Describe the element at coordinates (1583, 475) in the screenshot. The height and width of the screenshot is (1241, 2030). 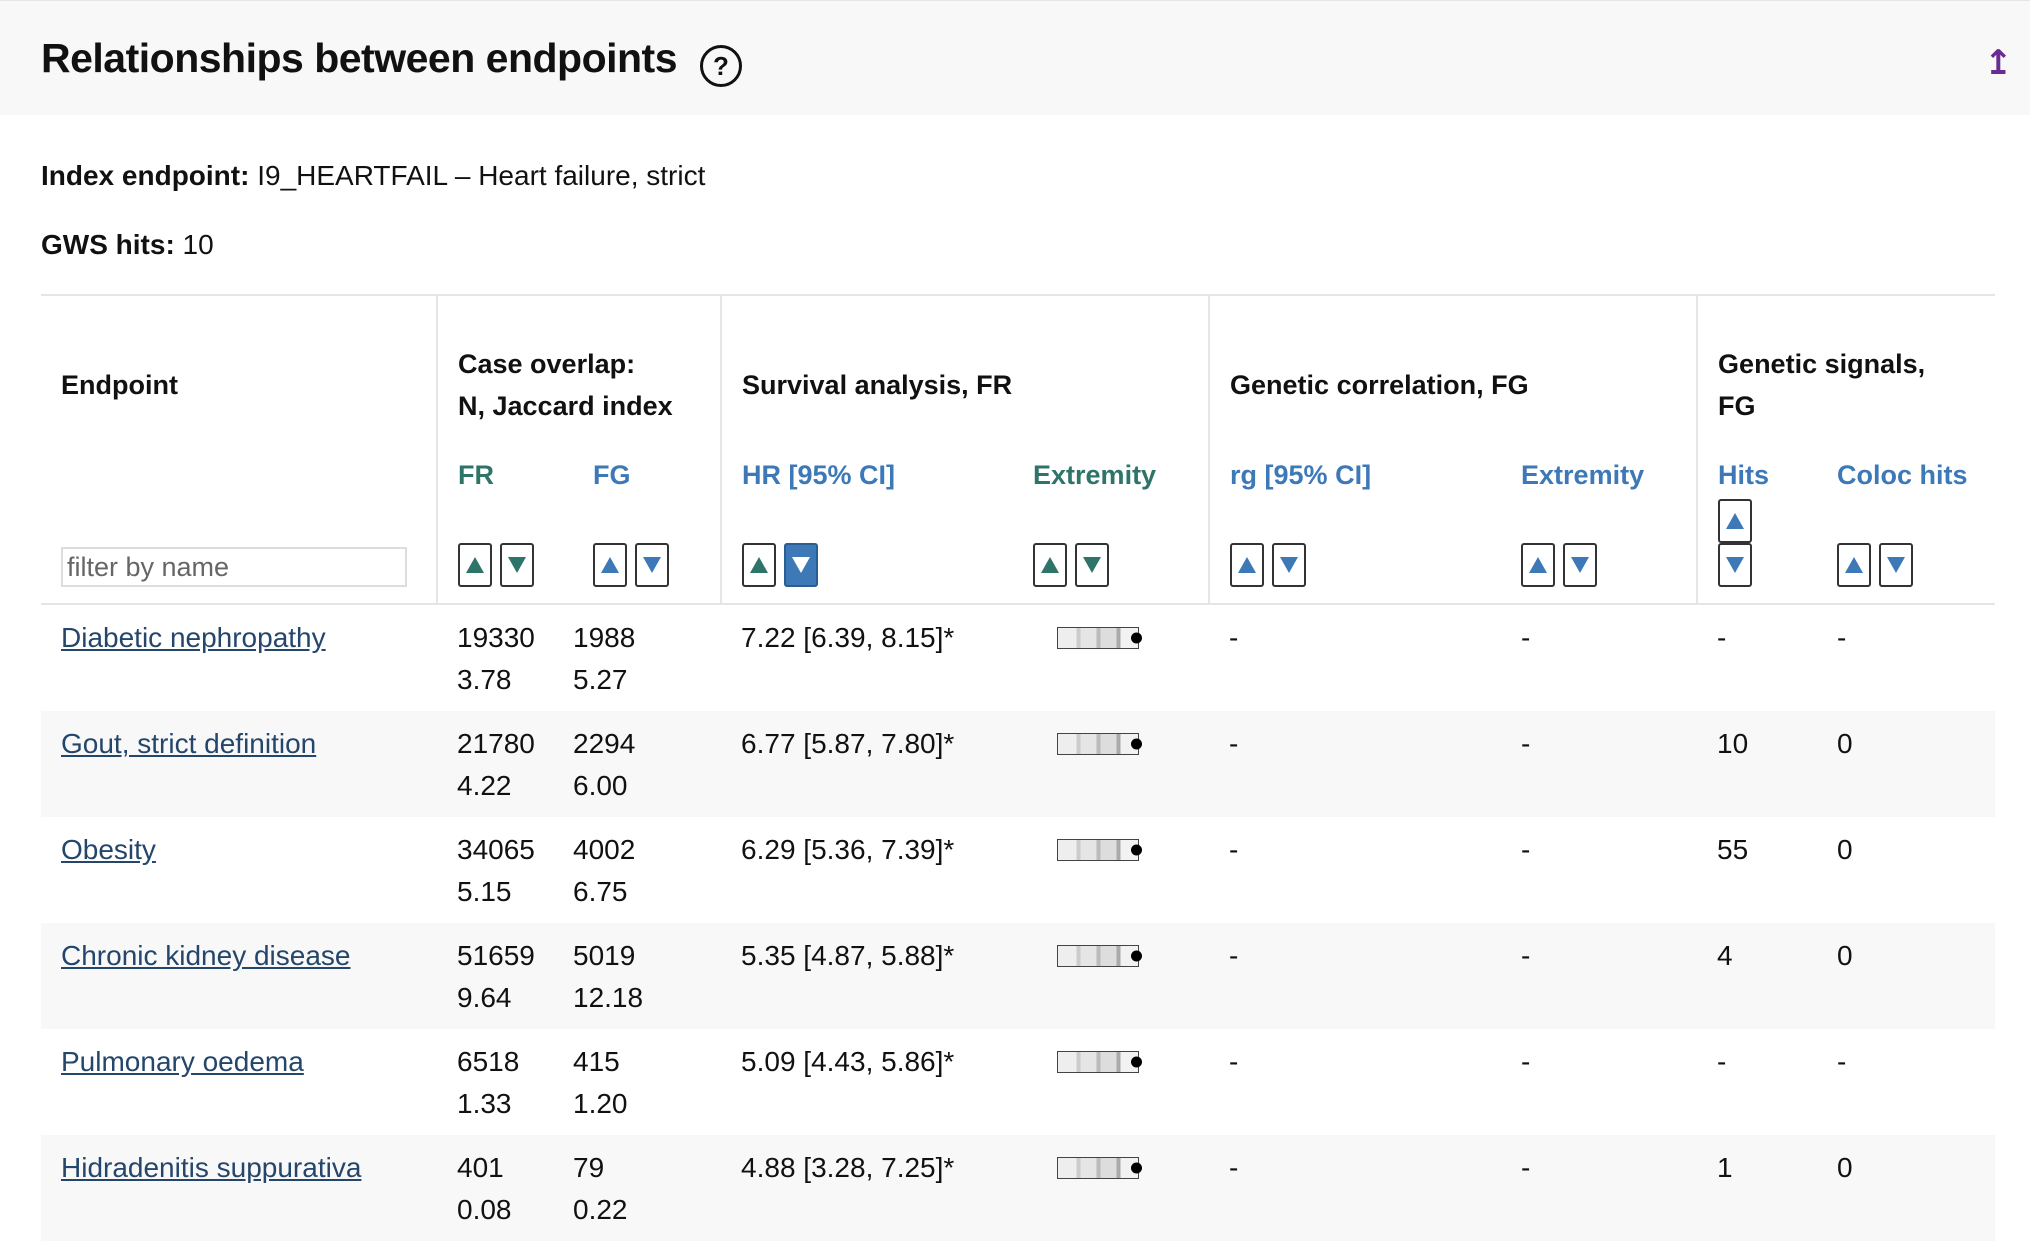
I see `subheader-correlation-extremity: Extremity` at that location.